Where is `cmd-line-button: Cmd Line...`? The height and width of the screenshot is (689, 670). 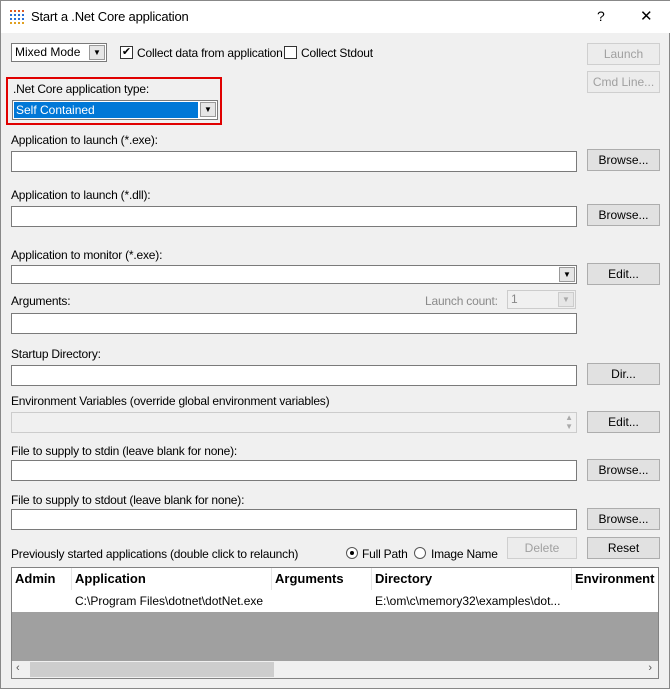
cmd-line-button: Cmd Line... is located at coordinates (623, 82).